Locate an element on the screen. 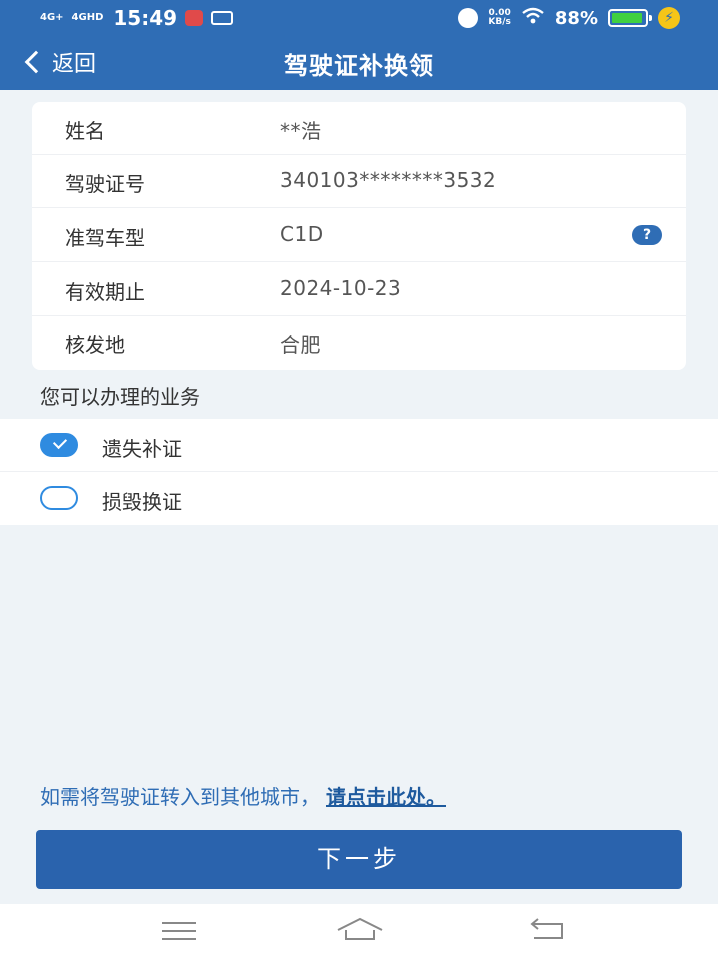  info-value: 2024-10-23 is located at coordinates (341, 288).